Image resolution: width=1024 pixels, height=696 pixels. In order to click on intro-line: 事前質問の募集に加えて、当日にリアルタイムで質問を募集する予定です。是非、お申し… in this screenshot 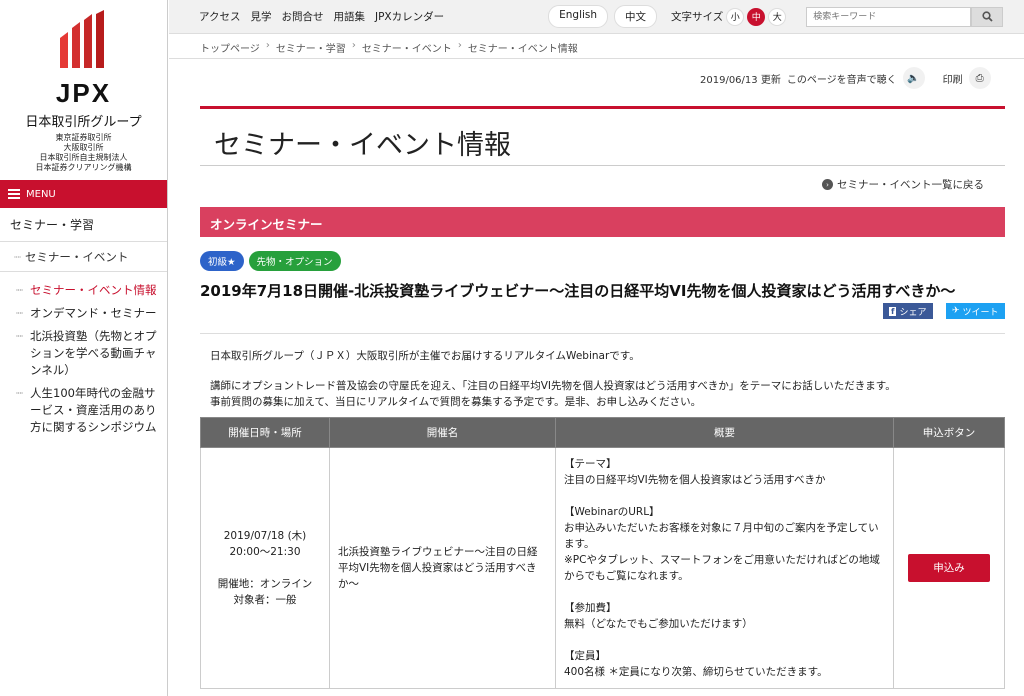, I will do `click(456, 402)`.